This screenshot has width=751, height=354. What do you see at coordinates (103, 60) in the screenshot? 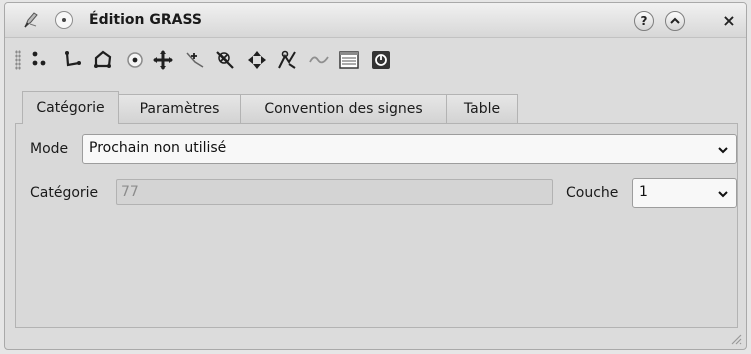
I see `new-boundary-icon` at bounding box center [103, 60].